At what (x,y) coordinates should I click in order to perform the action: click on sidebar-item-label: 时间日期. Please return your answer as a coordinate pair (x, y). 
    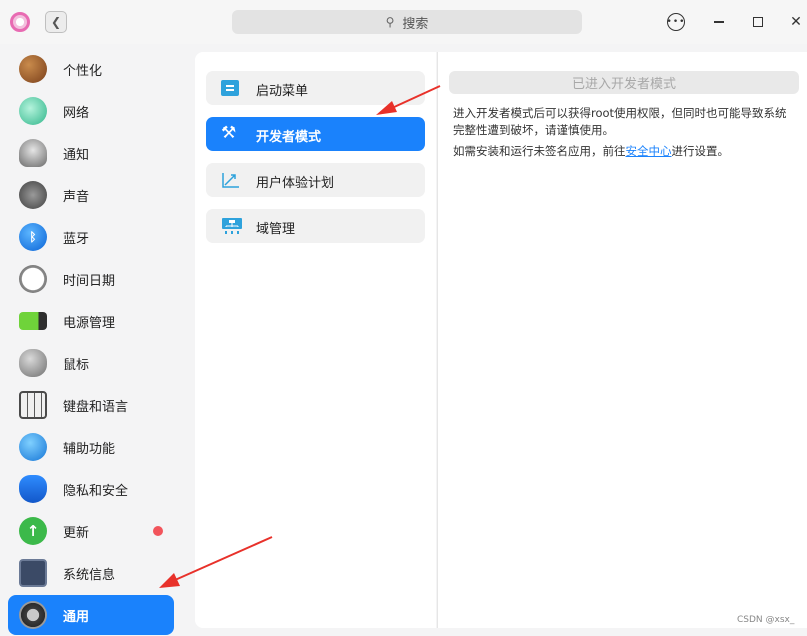
    Looking at the image, I should click on (89, 281).